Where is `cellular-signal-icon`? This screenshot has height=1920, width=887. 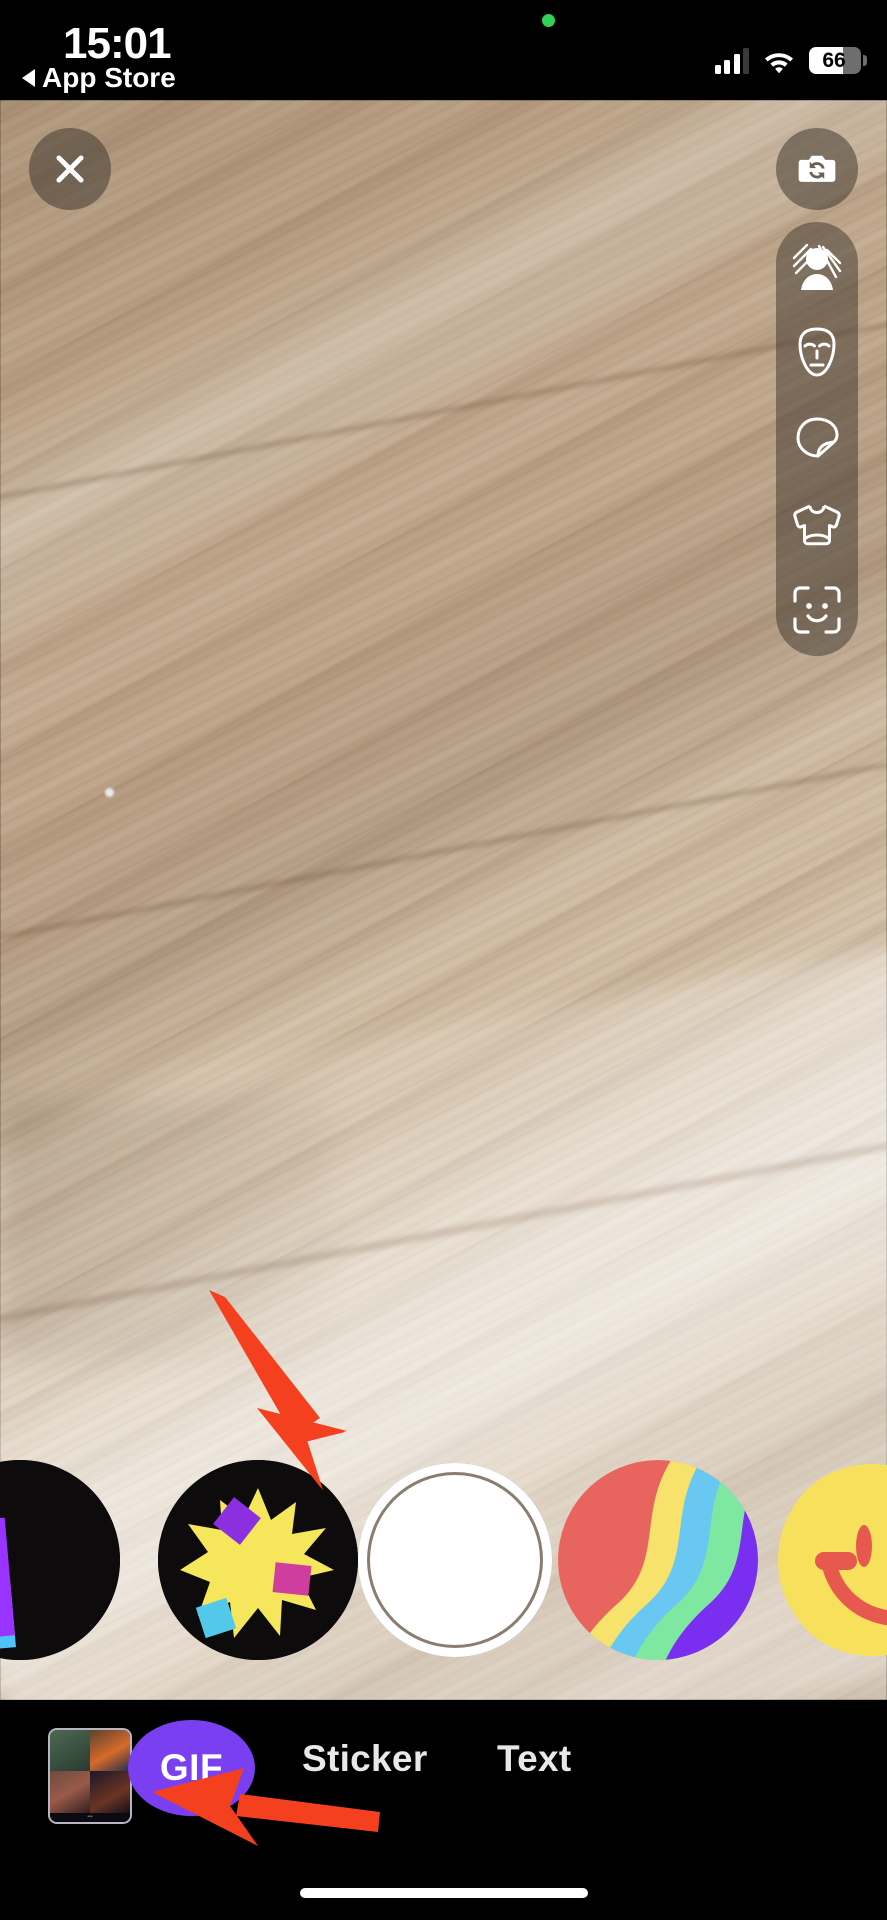
cellular-signal-icon is located at coordinates (731, 61).